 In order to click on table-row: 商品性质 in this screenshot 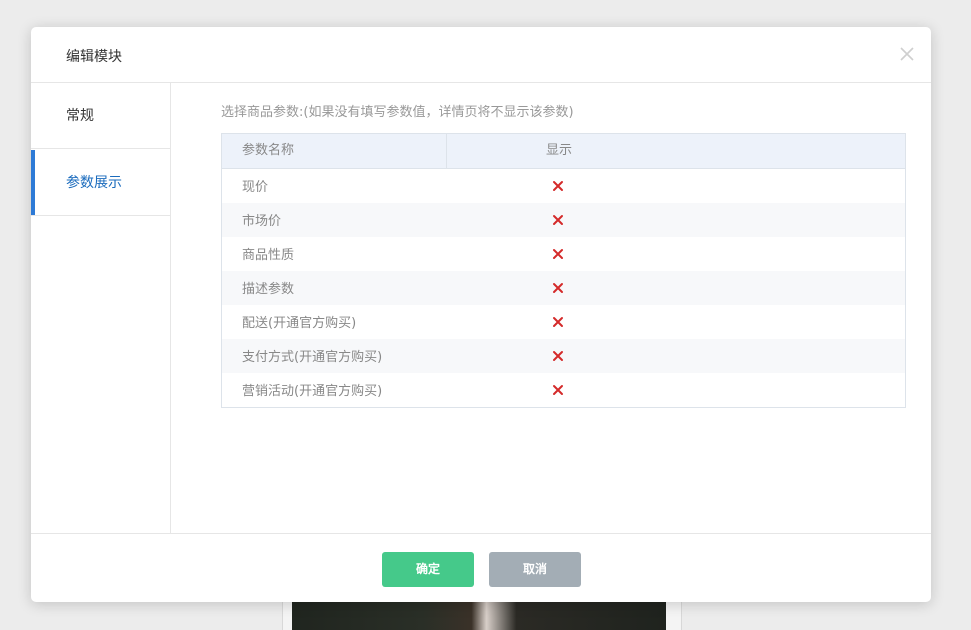, I will do `click(563, 254)`.